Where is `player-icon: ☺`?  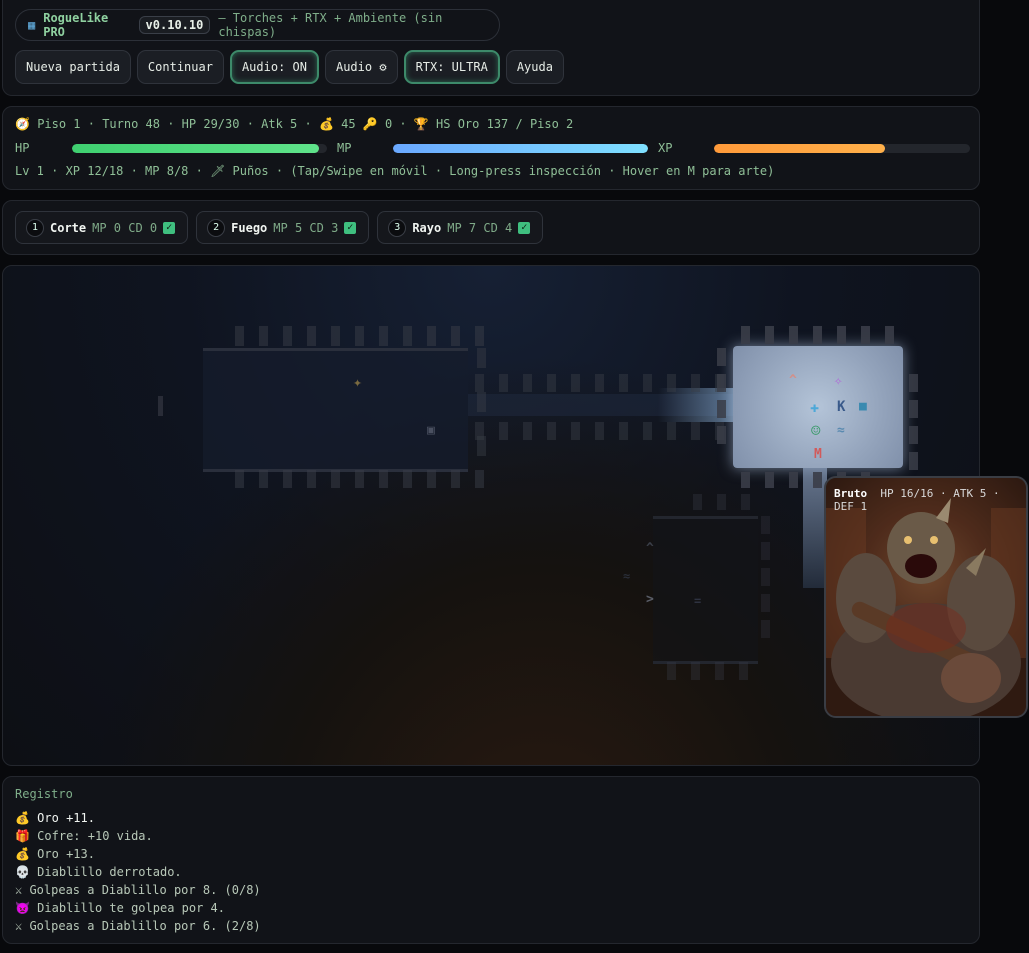 player-icon: ☺ is located at coordinates (816, 430).